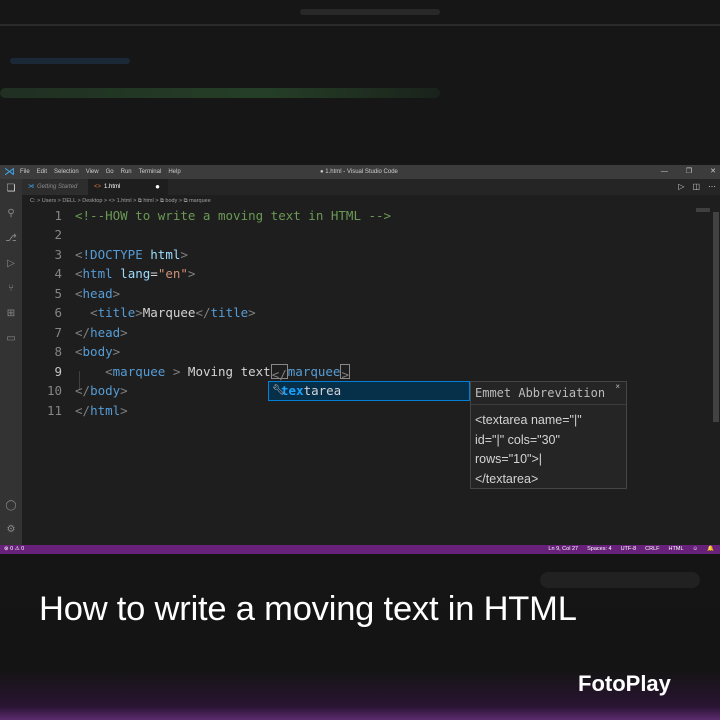 This screenshot has height=720, width=720. What do you see at coordinates (155, 312) in the screenshot?
I see `code-line: 6 <title>Marquee</title>` at bounding box center [155, 312].